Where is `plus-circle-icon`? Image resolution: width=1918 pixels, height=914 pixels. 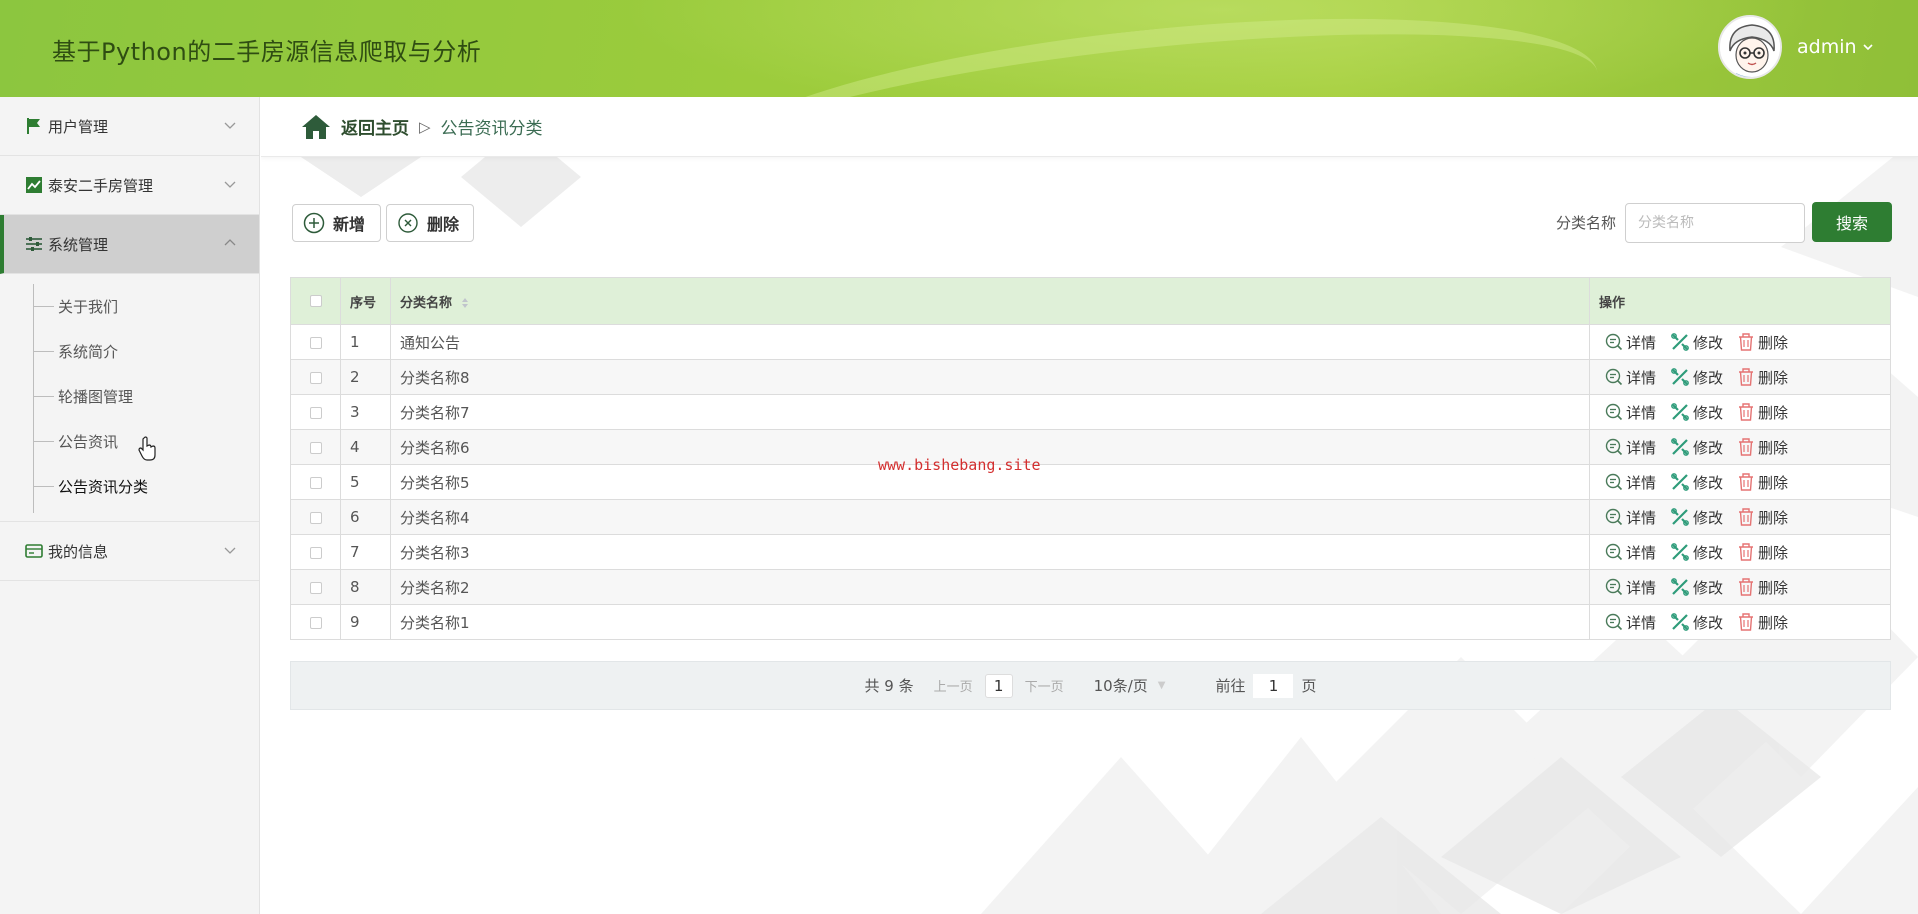 plus-circle-icon is located at coordinates (314, 223).